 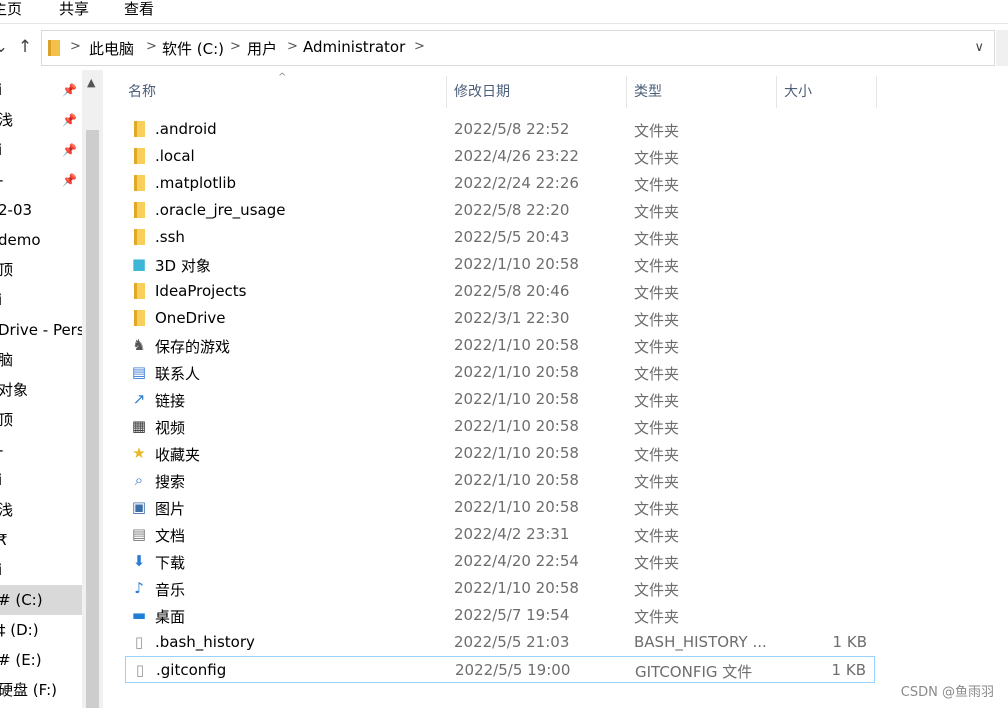 I want to click on sidebar-item: demo, so click(x=41, y=240).